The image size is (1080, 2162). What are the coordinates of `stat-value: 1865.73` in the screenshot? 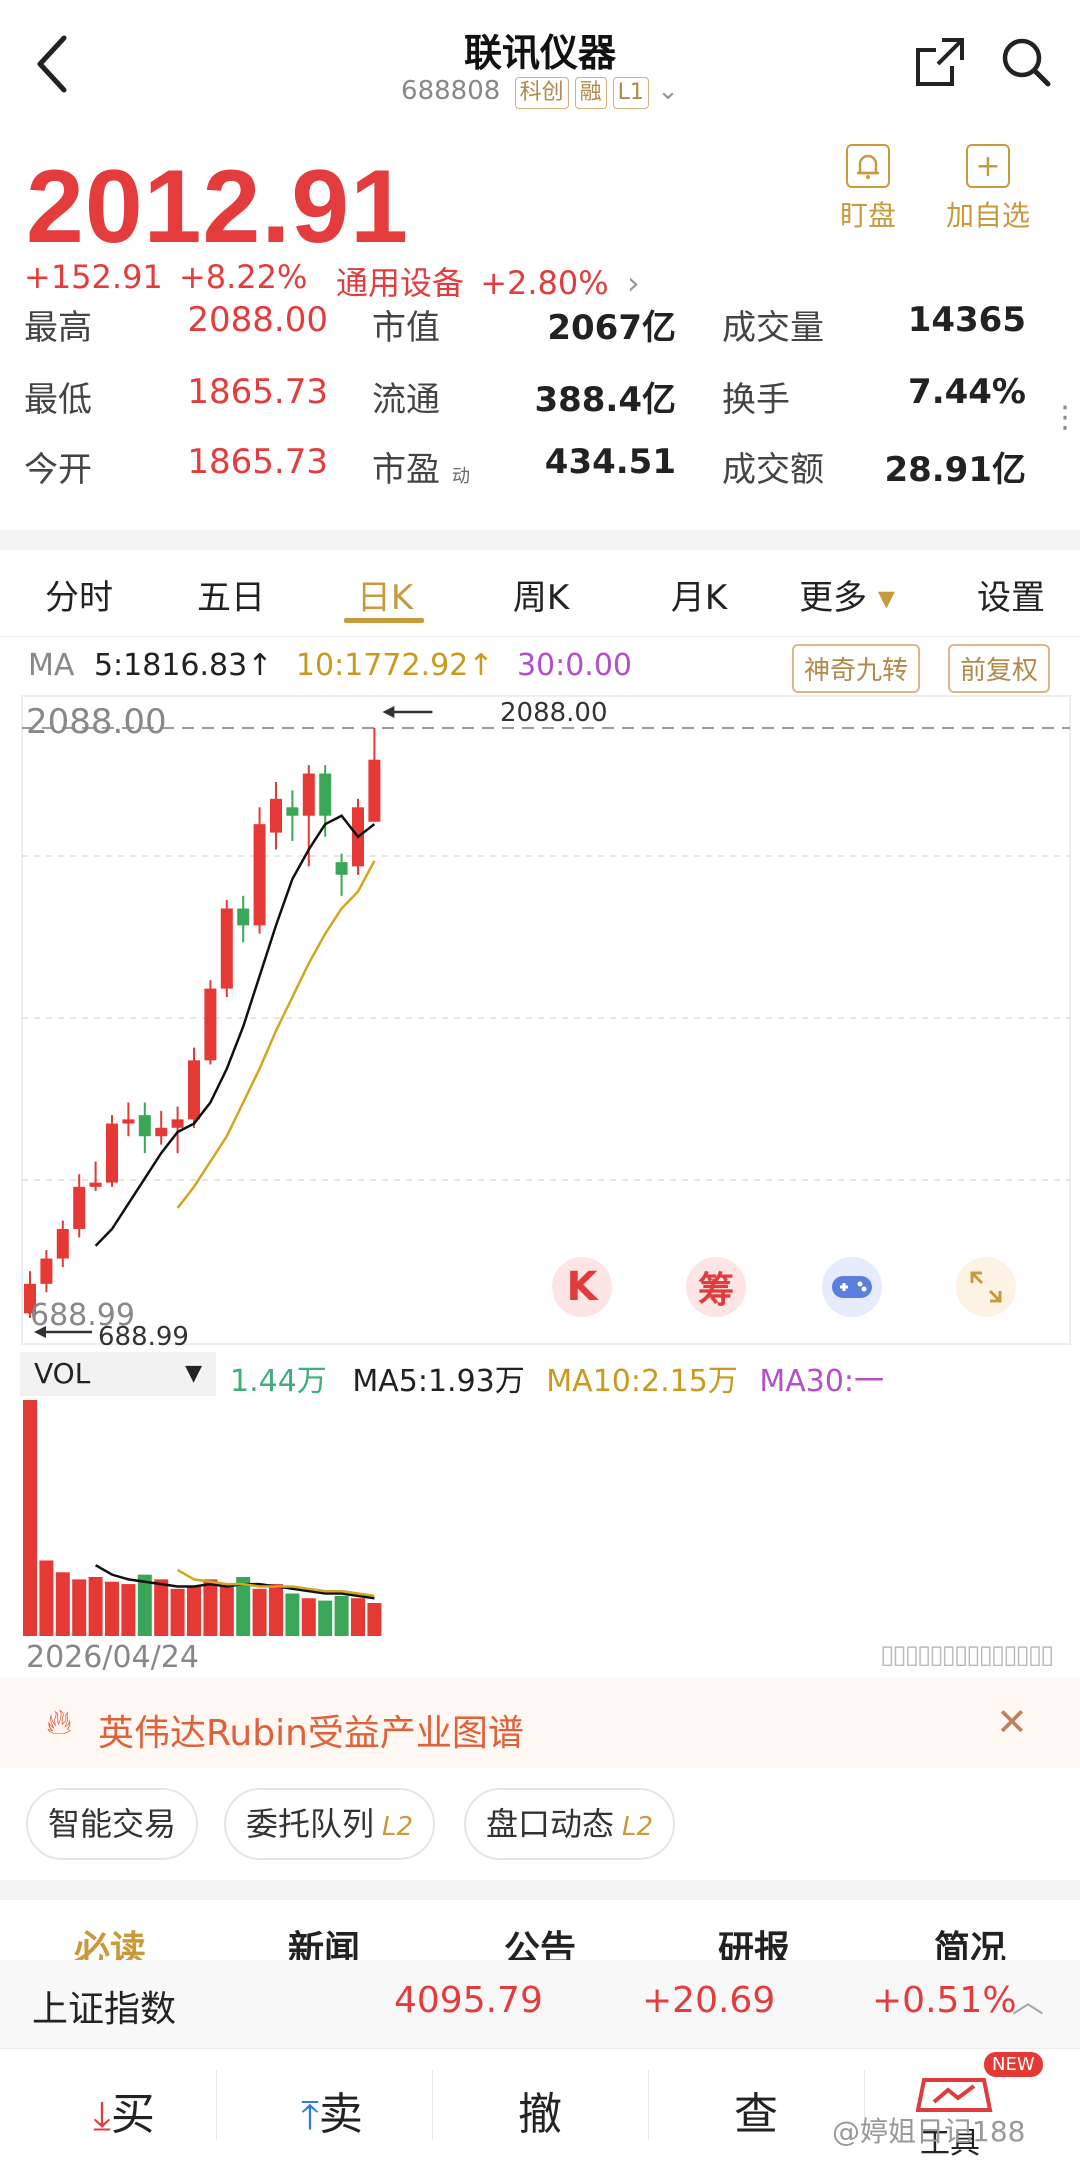 It's located at (257, 392).